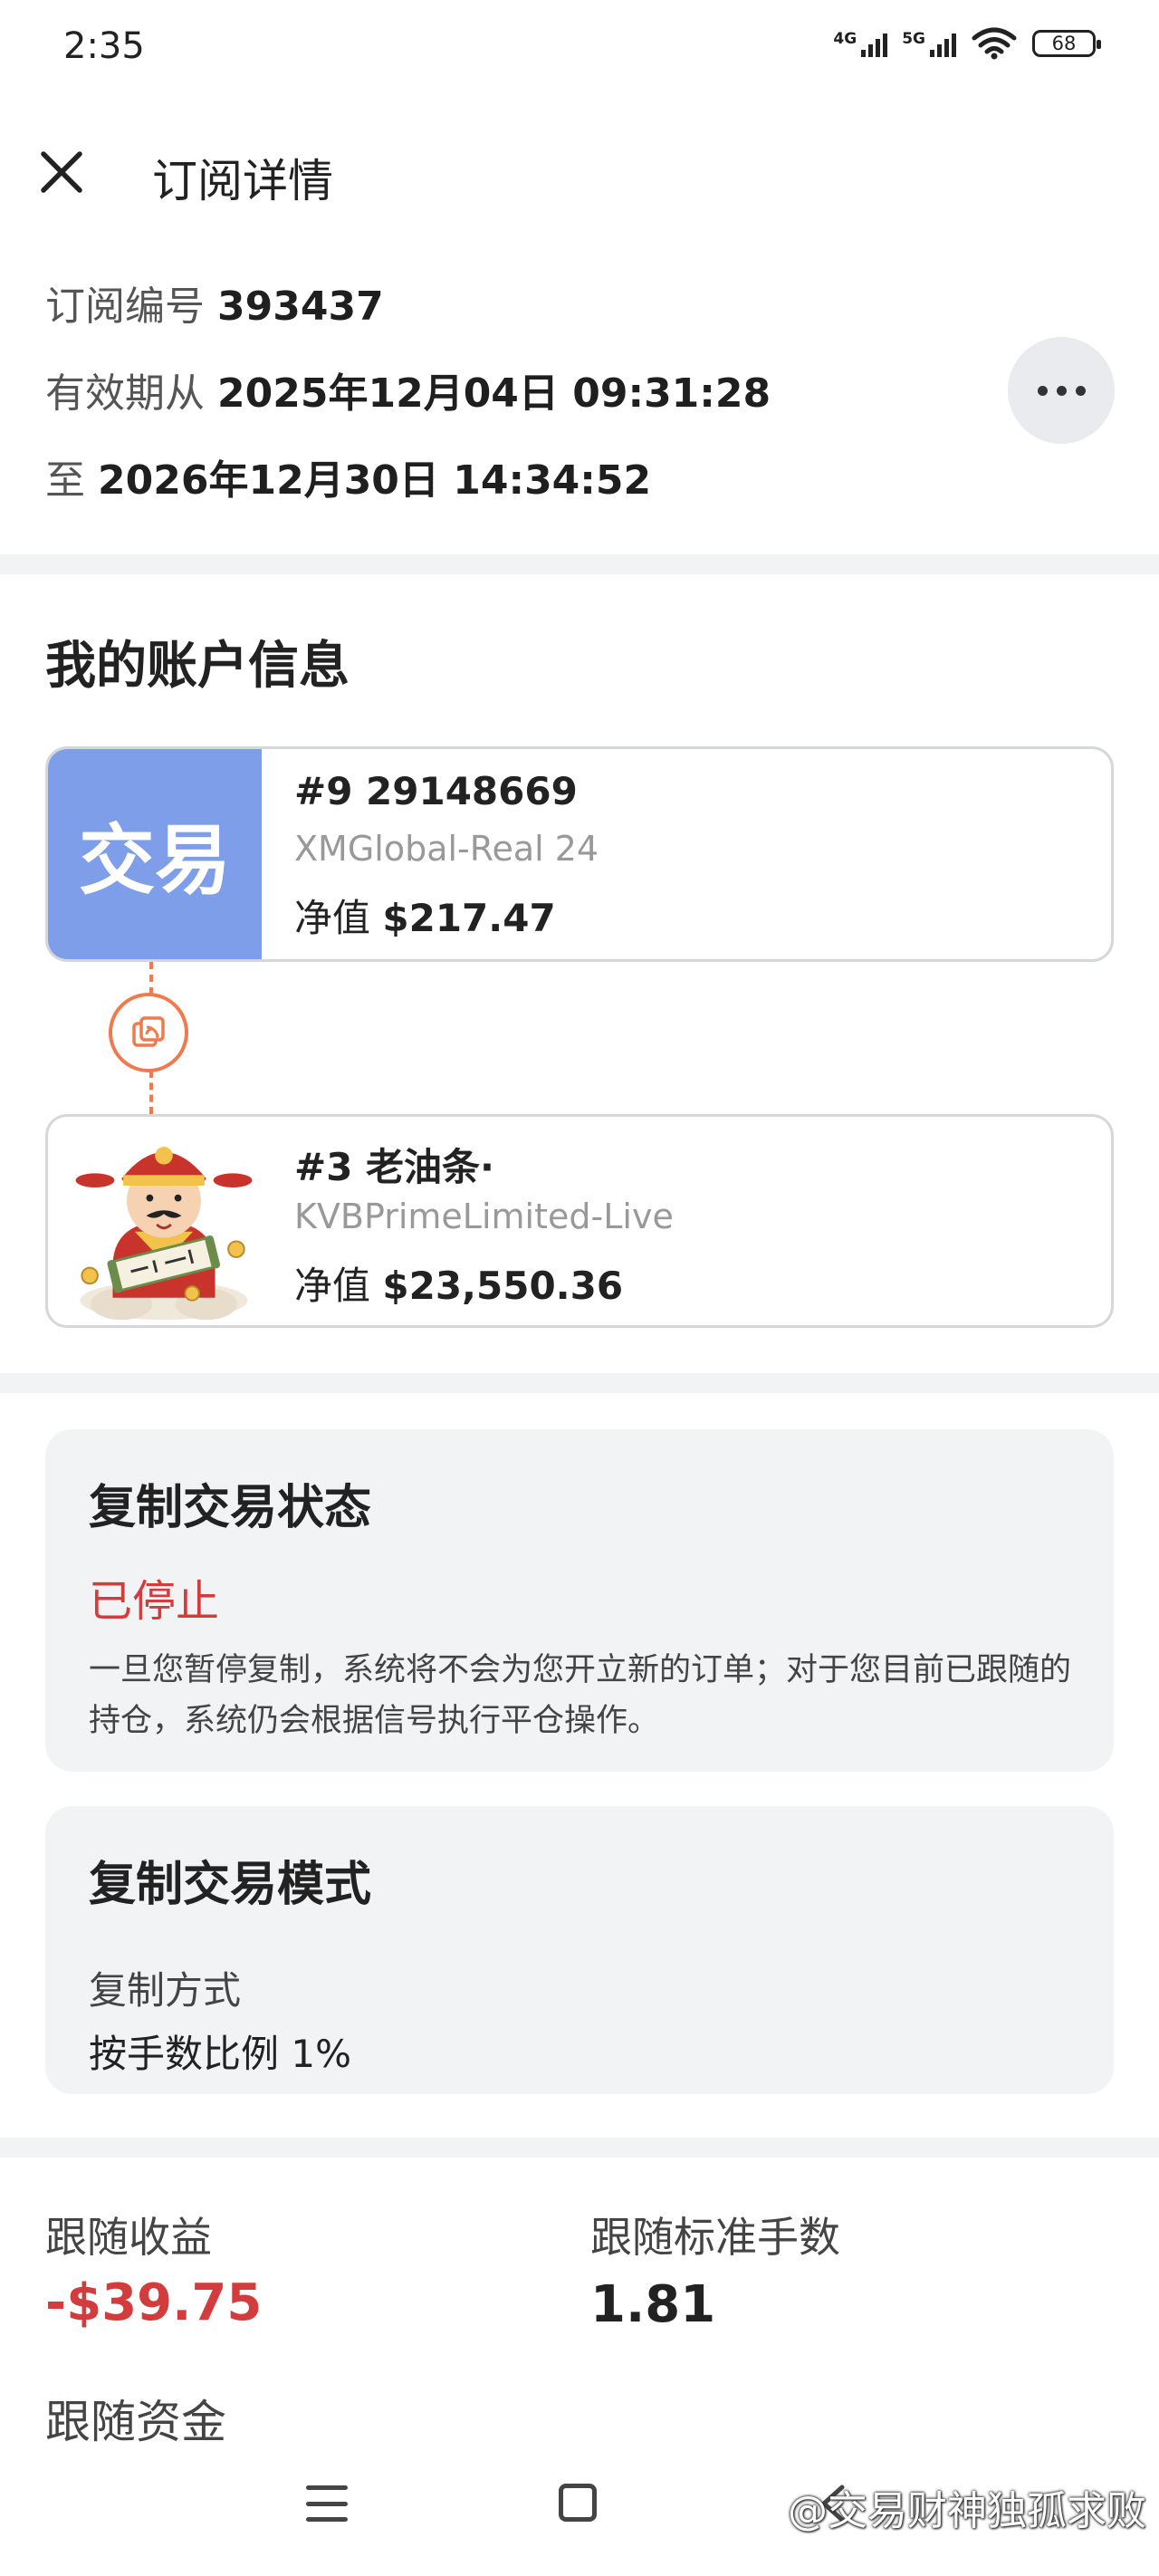  I want to click on valid-from-value: 2025年12月04日 09:31:28, so click(494, 393).